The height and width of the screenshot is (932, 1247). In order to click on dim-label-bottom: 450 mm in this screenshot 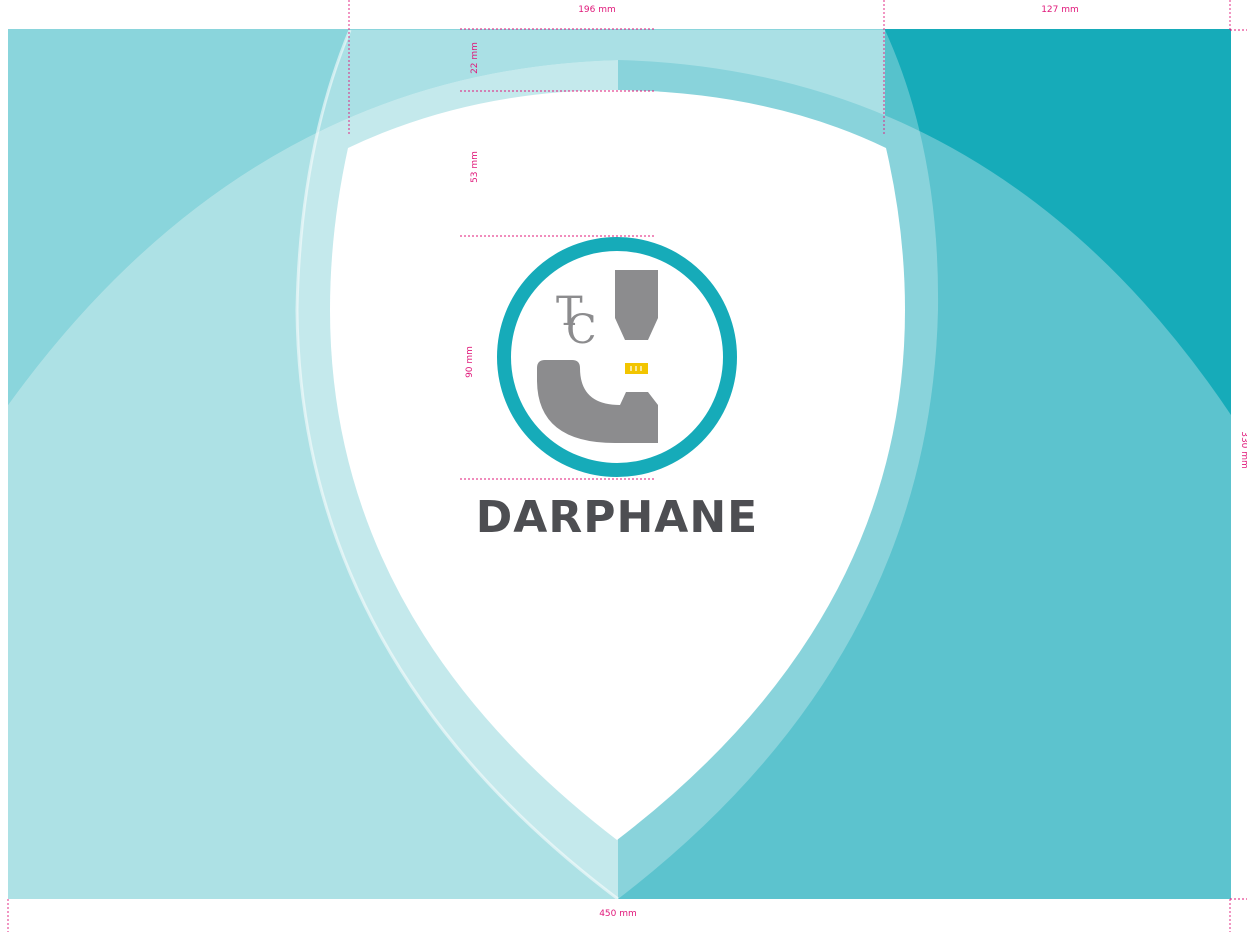, I will do `click(618, 914)`.